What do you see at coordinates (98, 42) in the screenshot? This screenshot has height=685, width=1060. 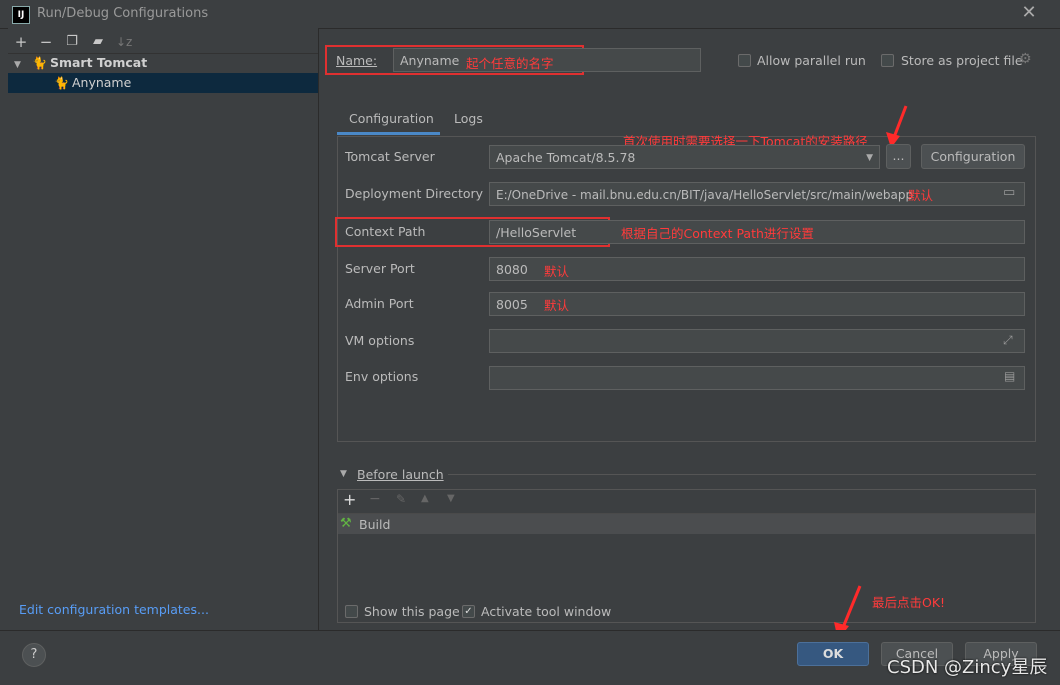 I see `folder-icon: ▰` at bounding box center [98, 42].